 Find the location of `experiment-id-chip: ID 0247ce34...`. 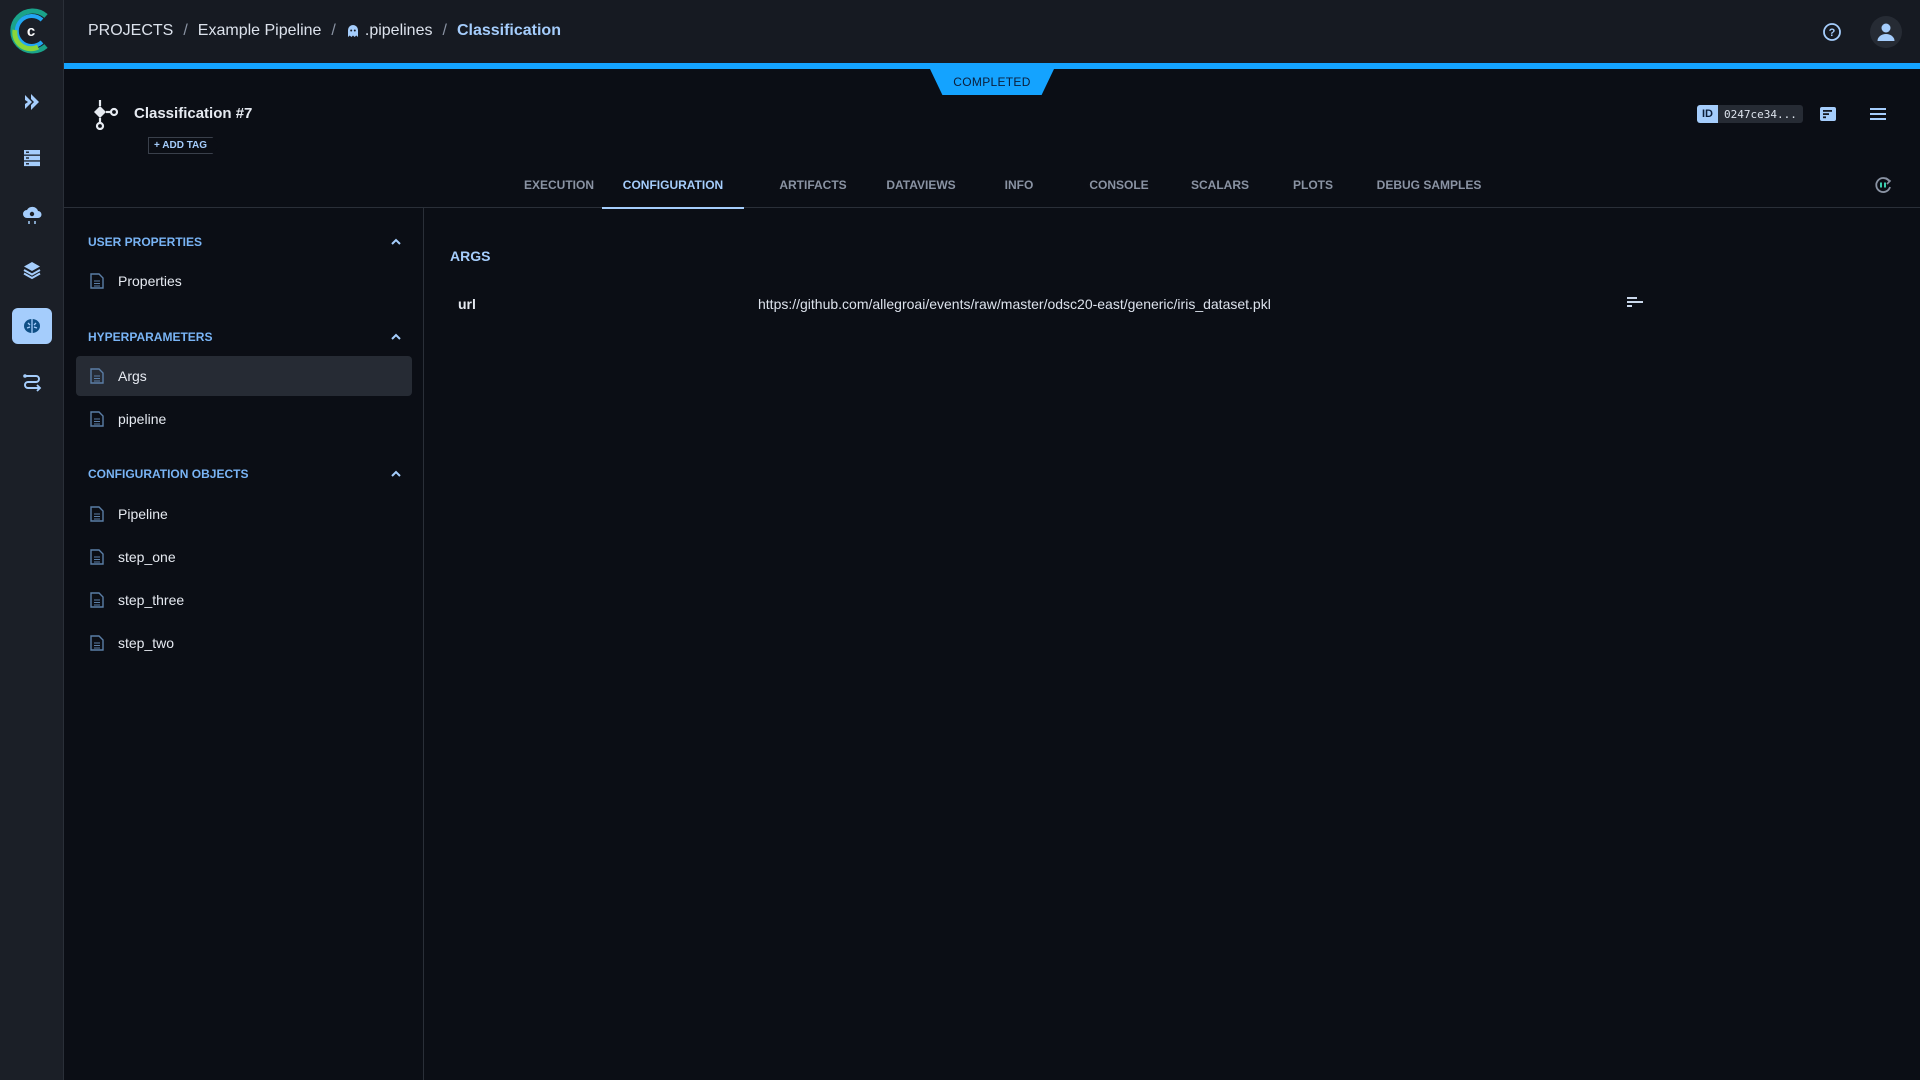

experiment-id-chip: ID 0247ce34... is located at coordinates (1750, 114).